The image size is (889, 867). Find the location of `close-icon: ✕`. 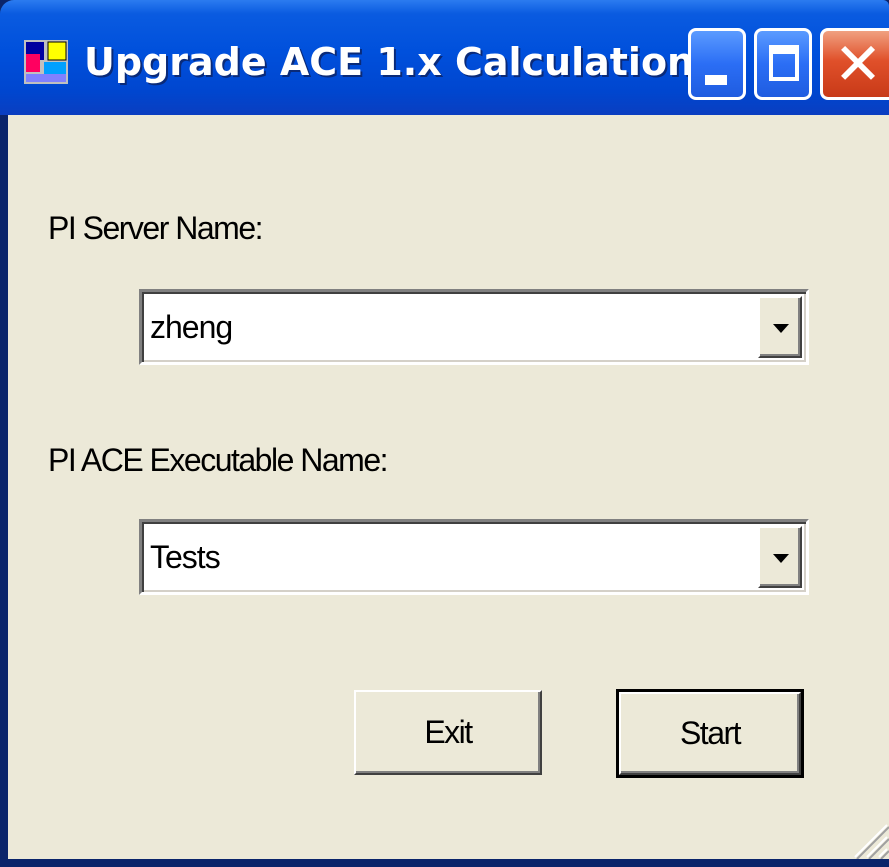

close-icon: ✕ is located at coordinates (858, 64).